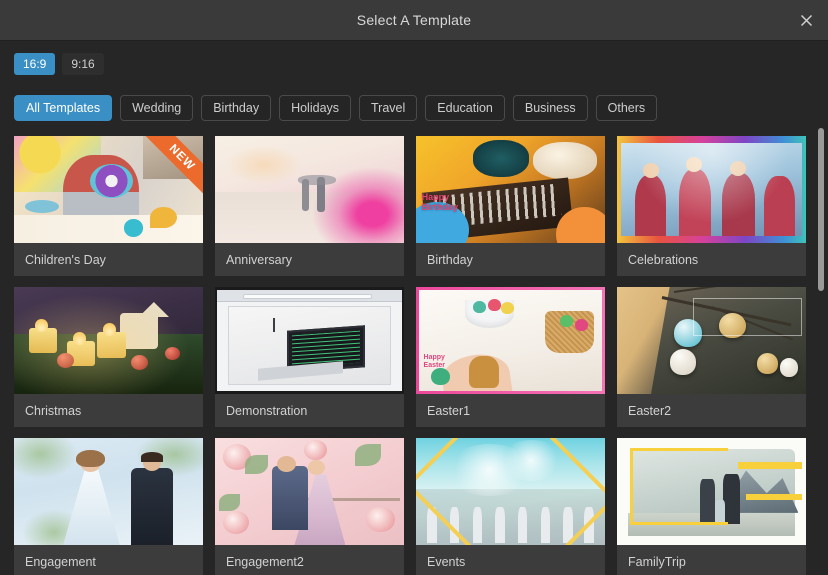  Describe the element at coordinates (236, 108) in the screenshot. I see `category-button-birthday: Birthday` at that location.